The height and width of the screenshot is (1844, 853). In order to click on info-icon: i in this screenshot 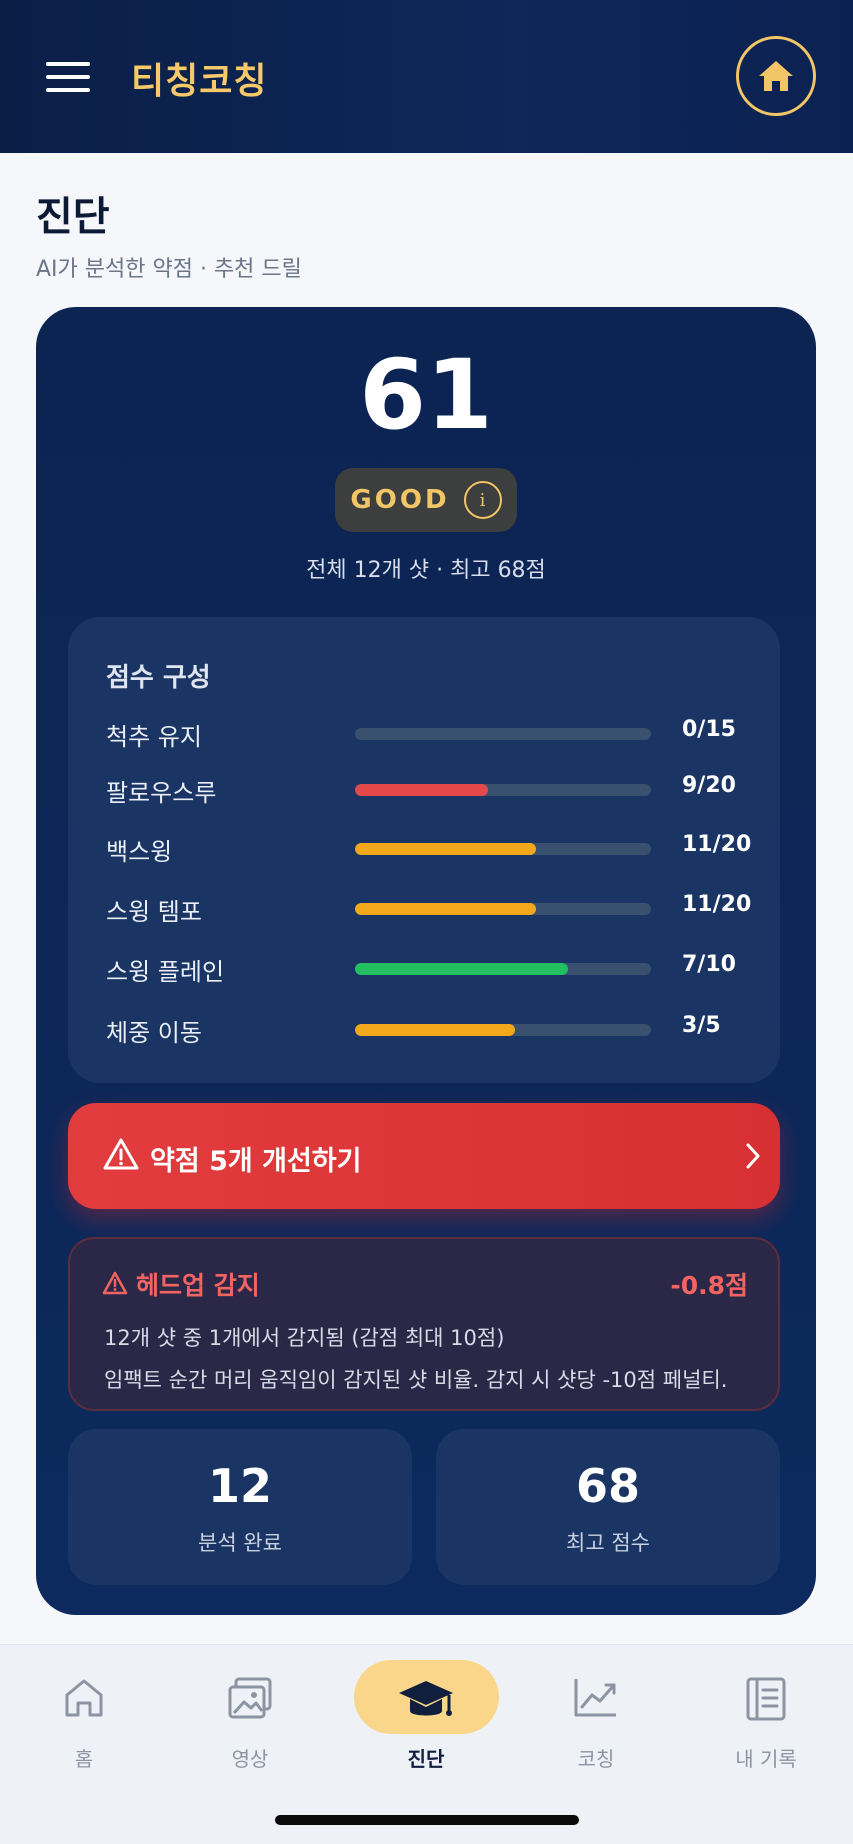, I will do `click(482, 500)`.